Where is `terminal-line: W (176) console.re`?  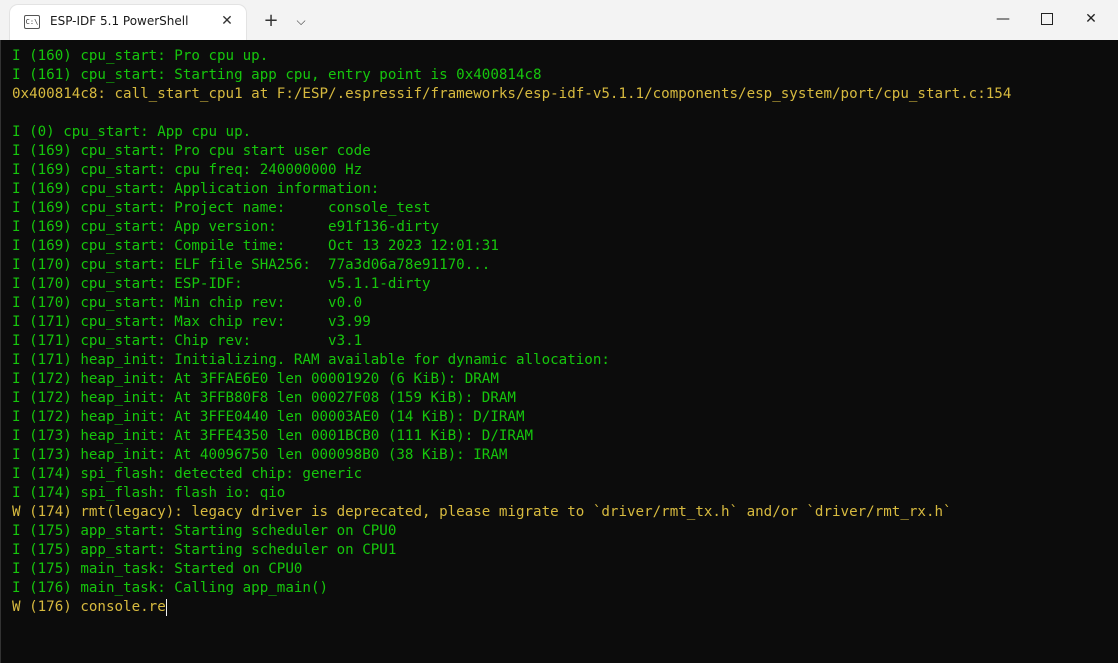
terminal-line: W (176) console.re is located at coordinates (89, 607).